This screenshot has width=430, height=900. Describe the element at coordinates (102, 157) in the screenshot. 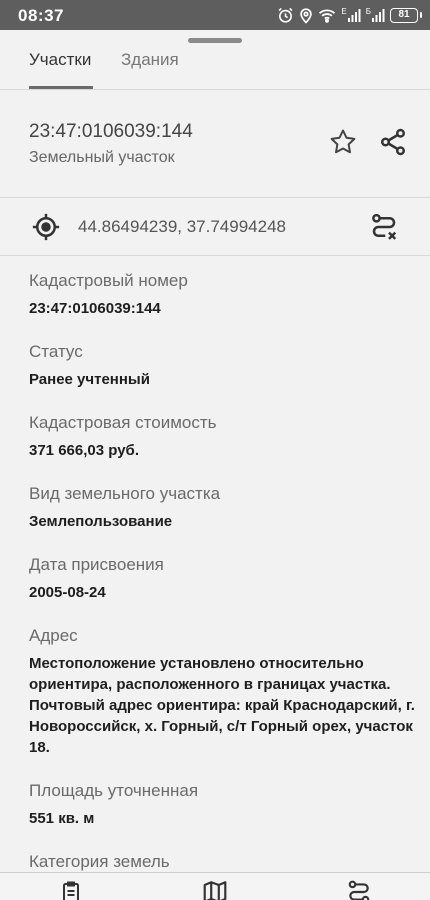

I see `parcel-type: Земельный участок` at that location.